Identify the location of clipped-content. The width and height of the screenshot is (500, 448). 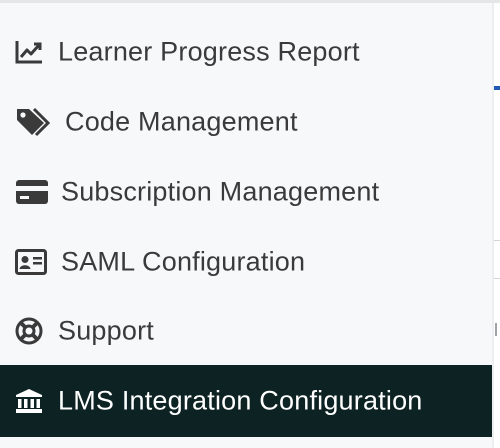
(496, 329).